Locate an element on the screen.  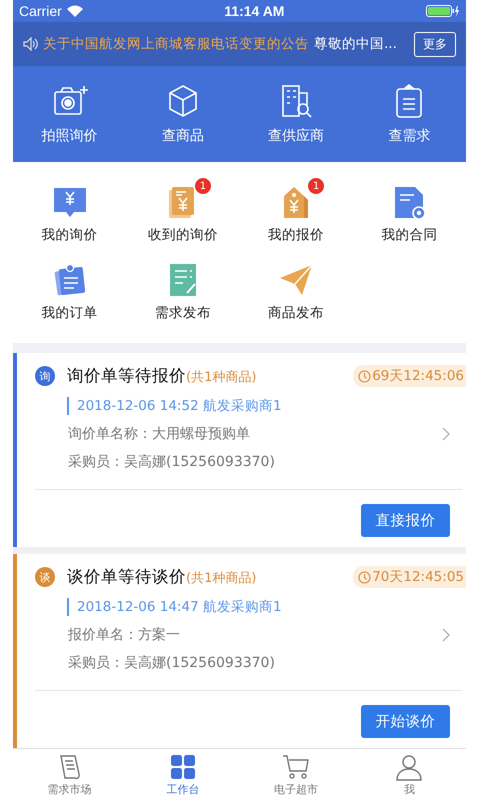
quick-action: 查供应商 is located at coordinates (296, 114).